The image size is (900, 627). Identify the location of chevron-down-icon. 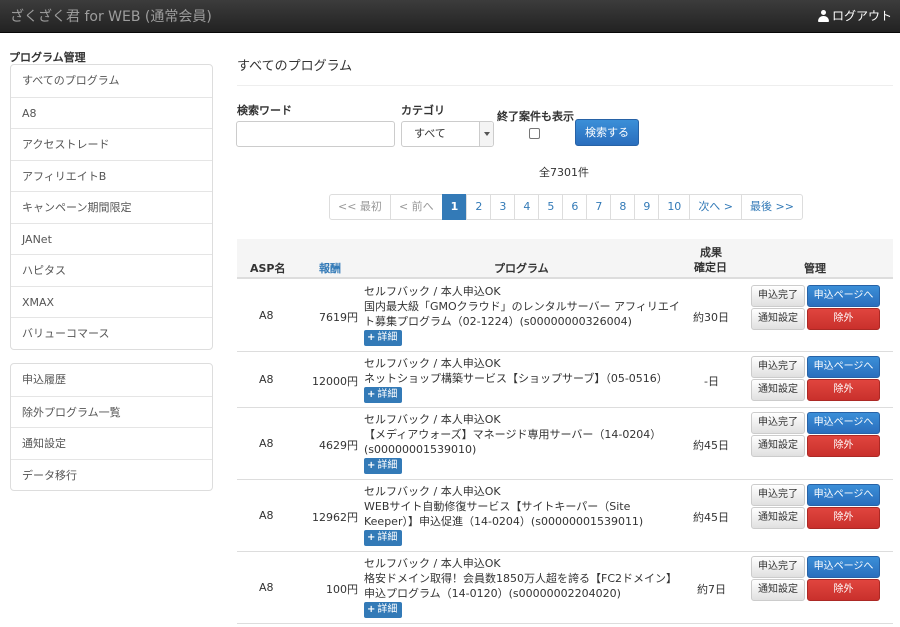
(486, 134).